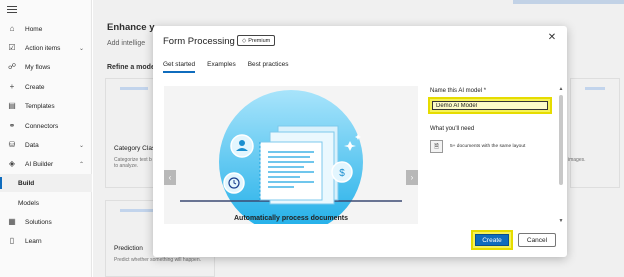  I want to click on hamburger-icon, so click(12, 10).